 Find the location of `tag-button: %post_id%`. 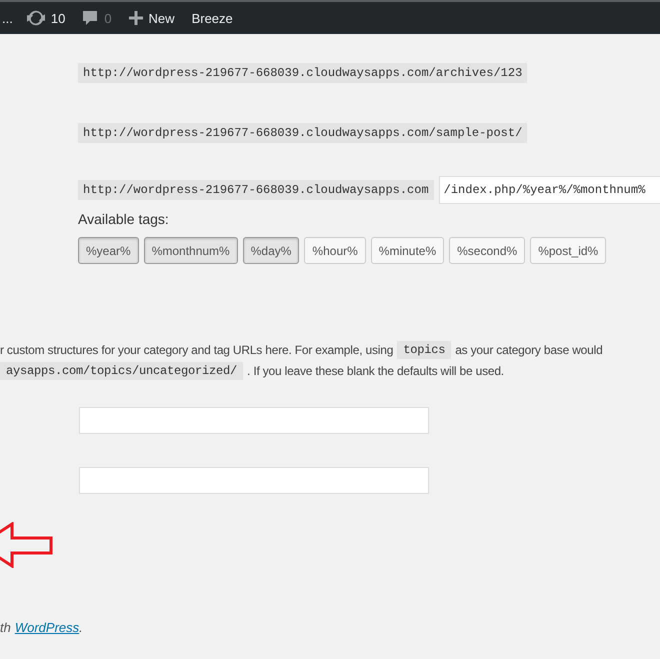

tag-button: %post_id% is located at coordinates (568, 250).